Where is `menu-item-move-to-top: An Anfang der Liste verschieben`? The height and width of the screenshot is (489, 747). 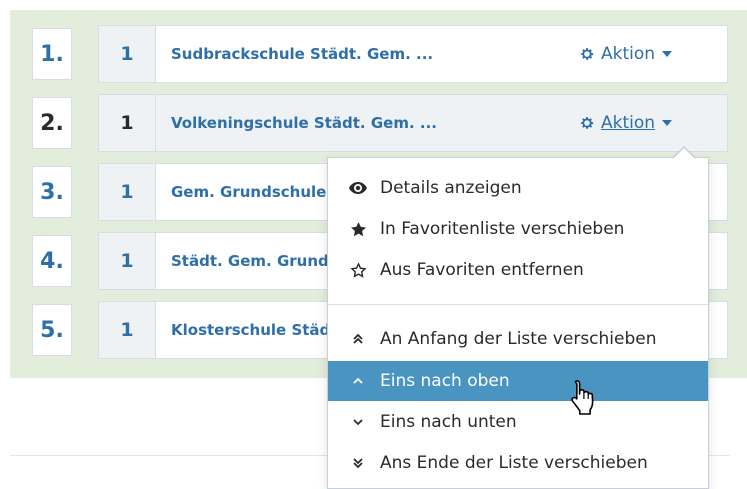 menu-item-move-to-top: An Anfang der Liste verschieben is located at coordinates (518, 339).